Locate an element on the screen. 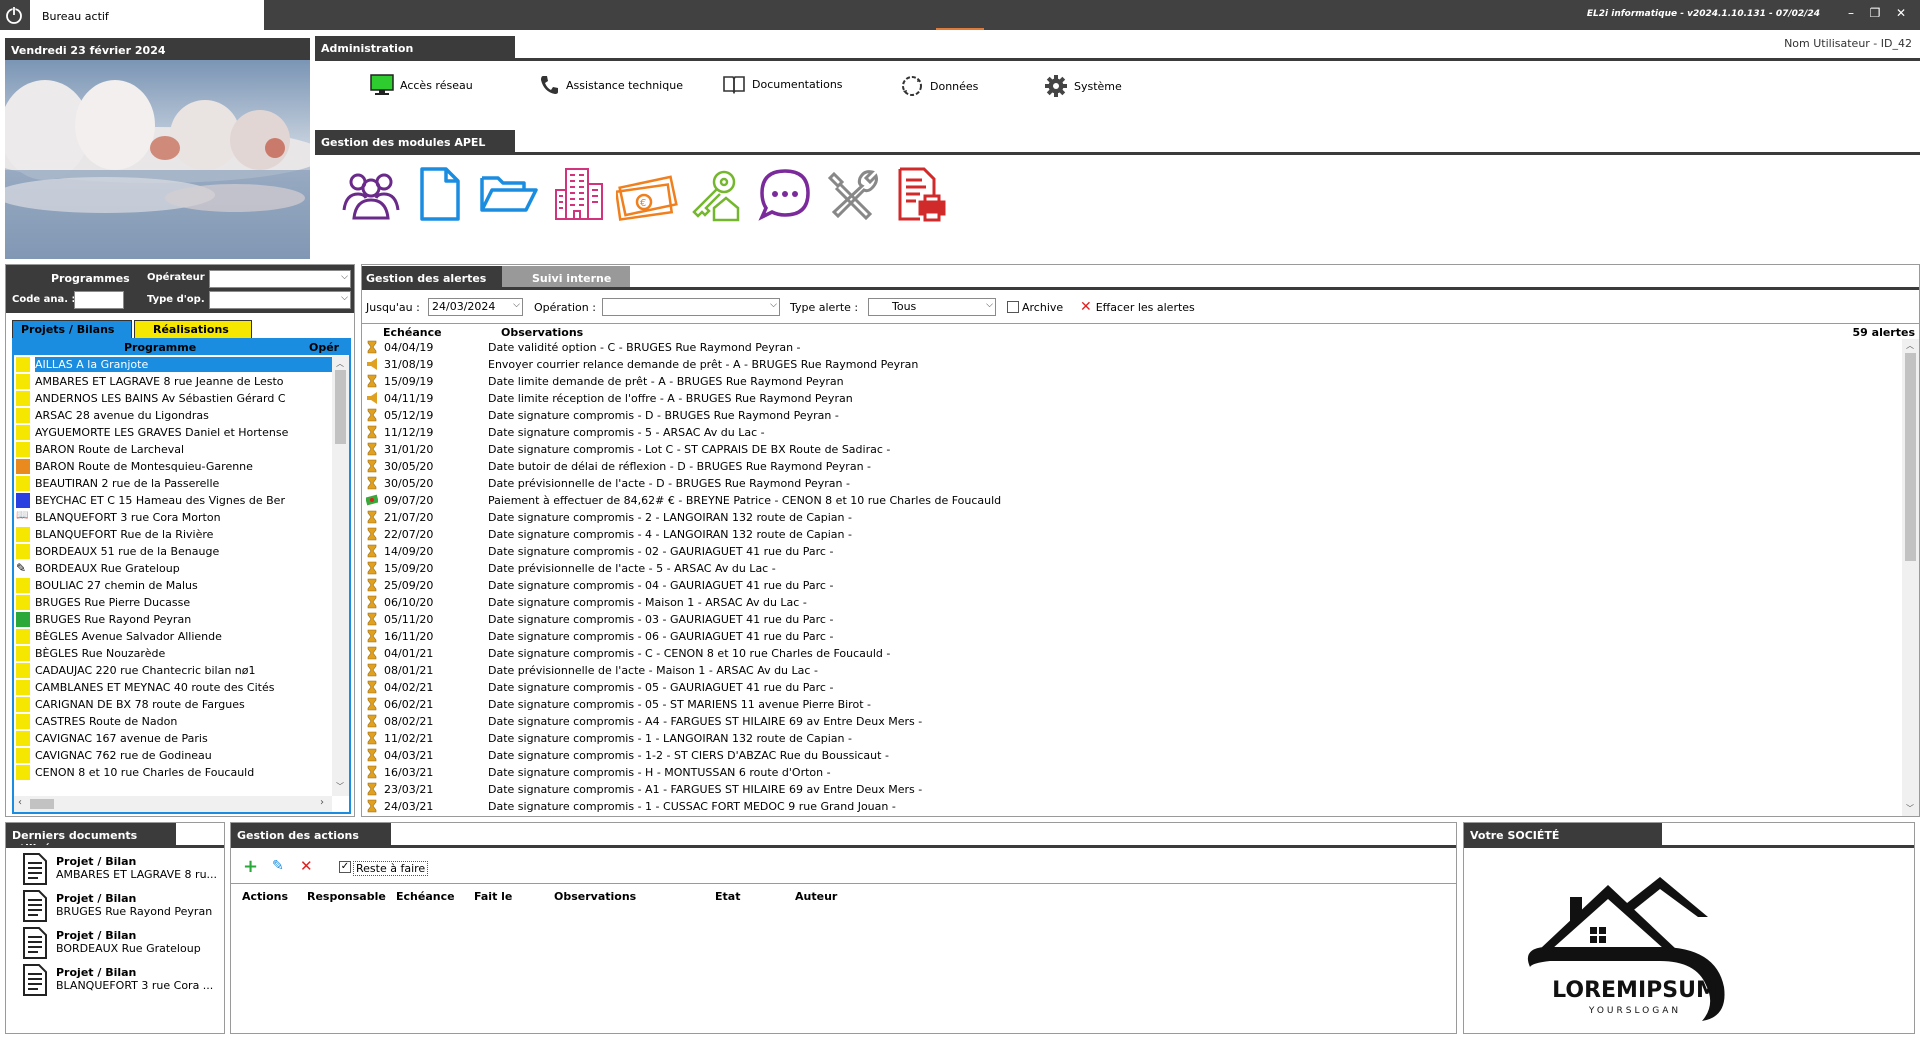 This screenshot has height=1040, width=1920. programme-row: 📖 BLANQUEFORT 3 rue Cora Morton is located at coordinates (173, 517).